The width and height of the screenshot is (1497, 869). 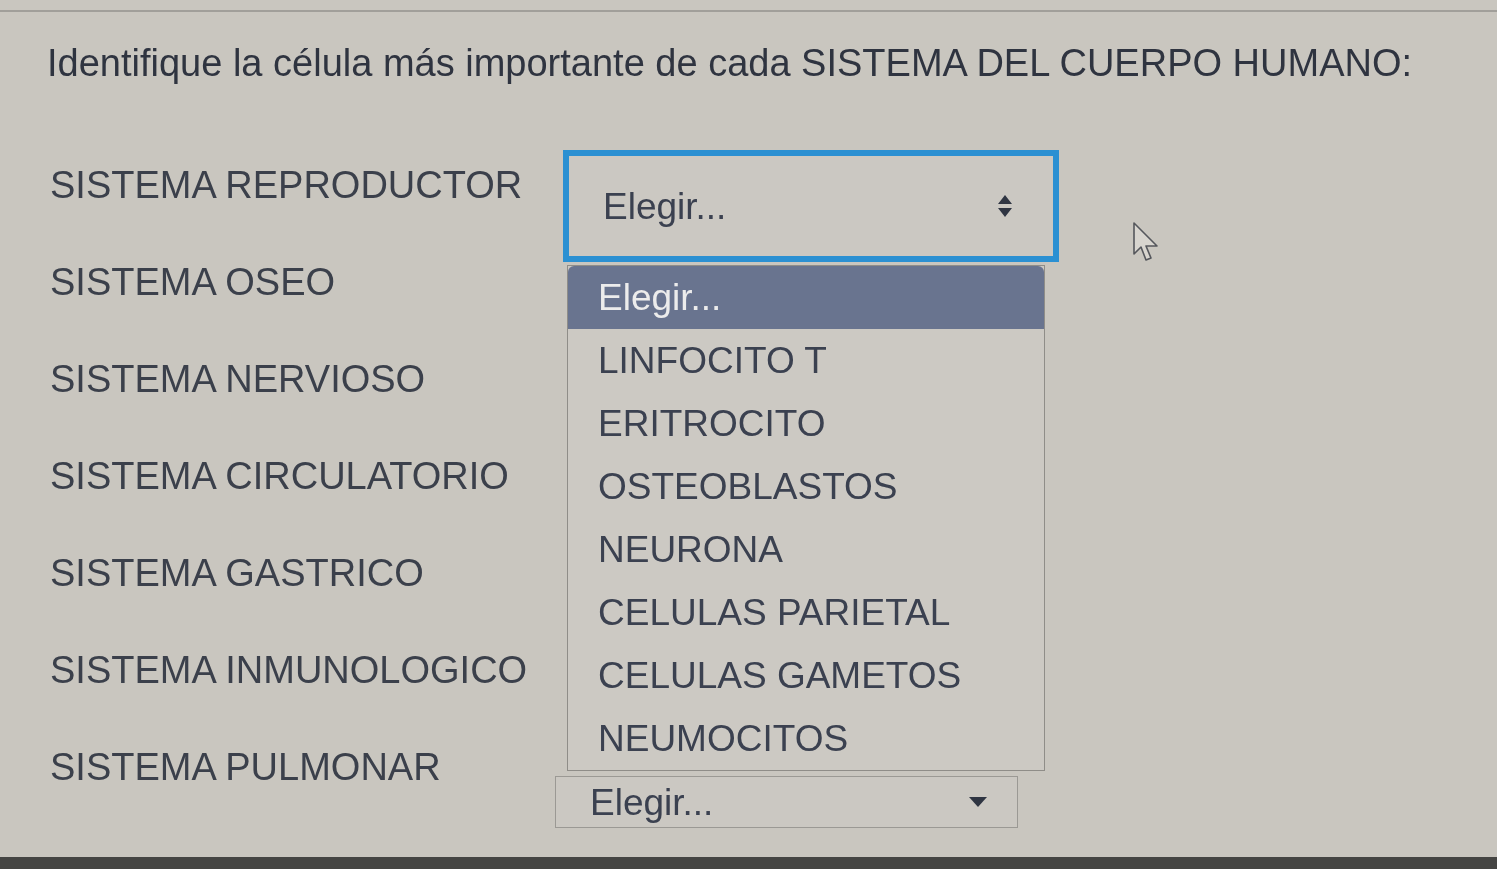 What do you see at coordinates (730, 63) in the screenshot?
I see `question-text: Identifique la célula más importante de cada SISTEMA DEL CUERPO HUMANO:` at bounding box center [730, 63].